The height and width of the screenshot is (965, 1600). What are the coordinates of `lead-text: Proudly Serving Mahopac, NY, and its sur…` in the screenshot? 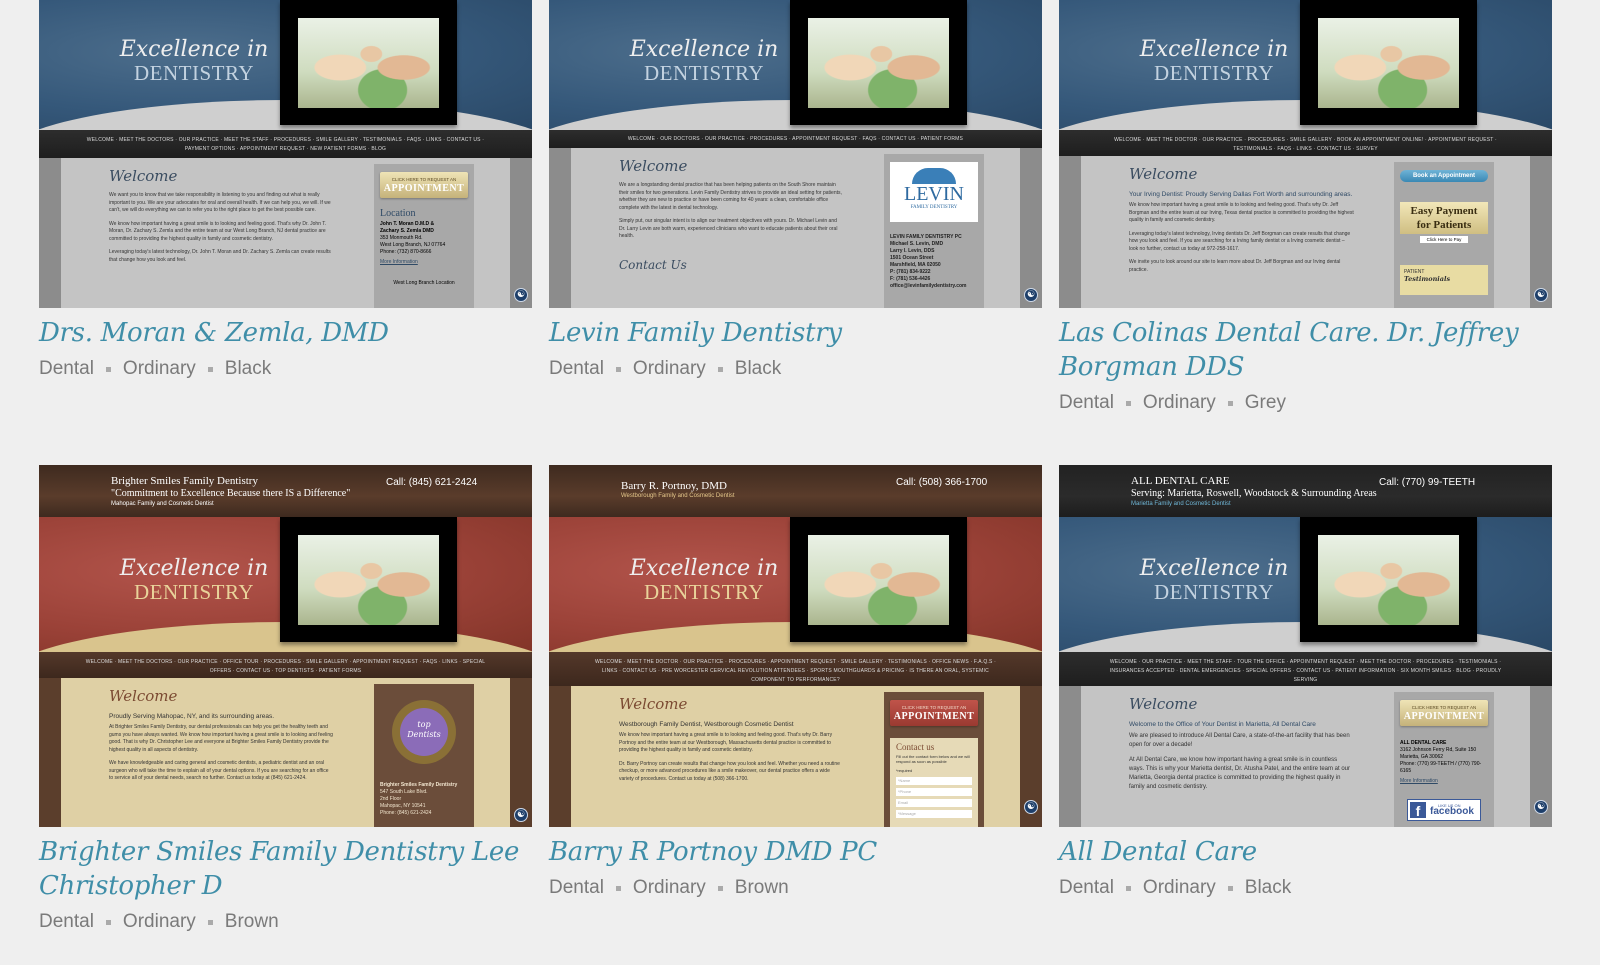 It's located at (192, 716).